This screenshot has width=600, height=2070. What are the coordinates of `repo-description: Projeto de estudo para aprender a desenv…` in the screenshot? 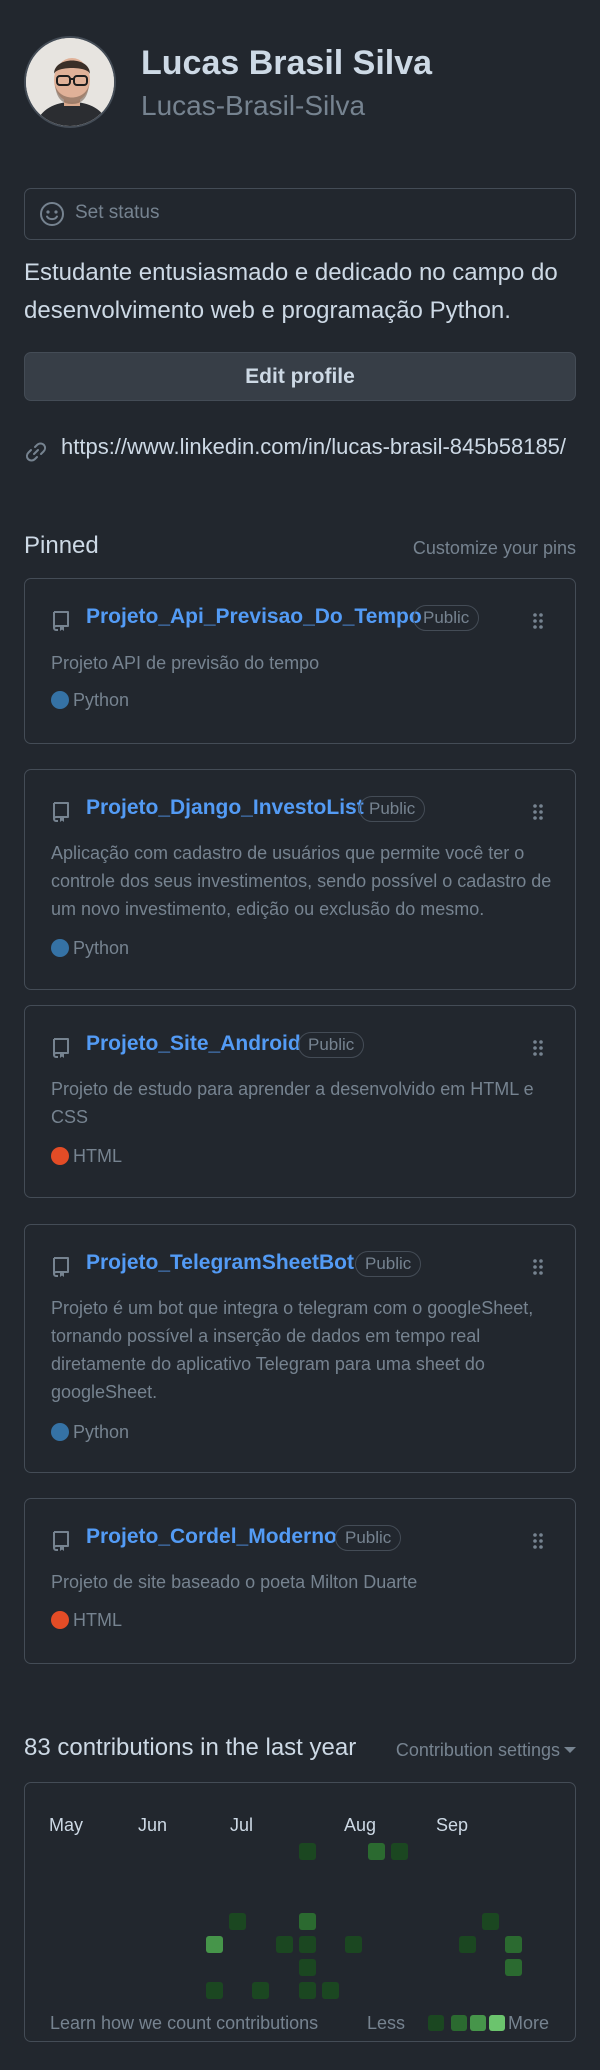 It's located at (292, 1103).